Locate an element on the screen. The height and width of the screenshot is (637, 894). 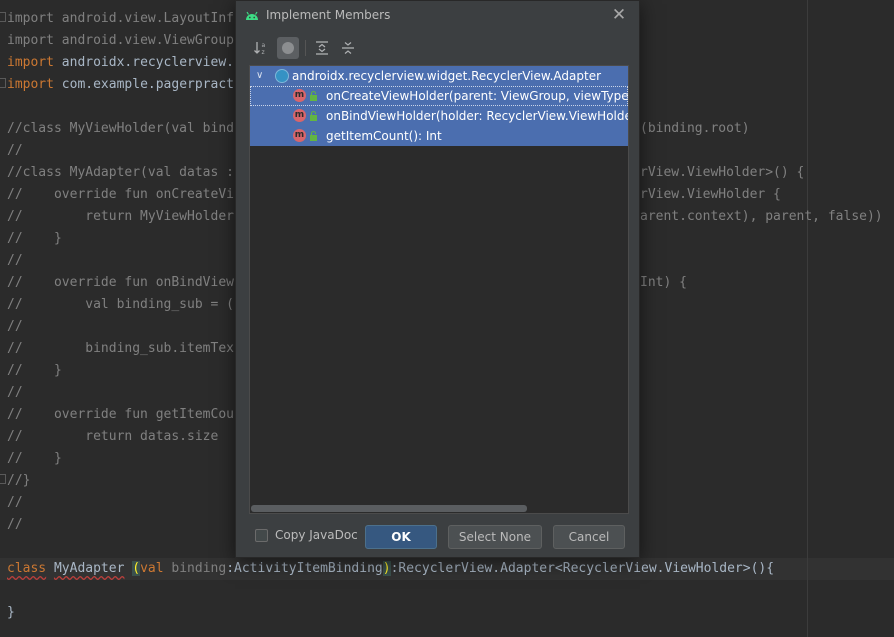
keyword-val: val is located at coordinates (152, 568).